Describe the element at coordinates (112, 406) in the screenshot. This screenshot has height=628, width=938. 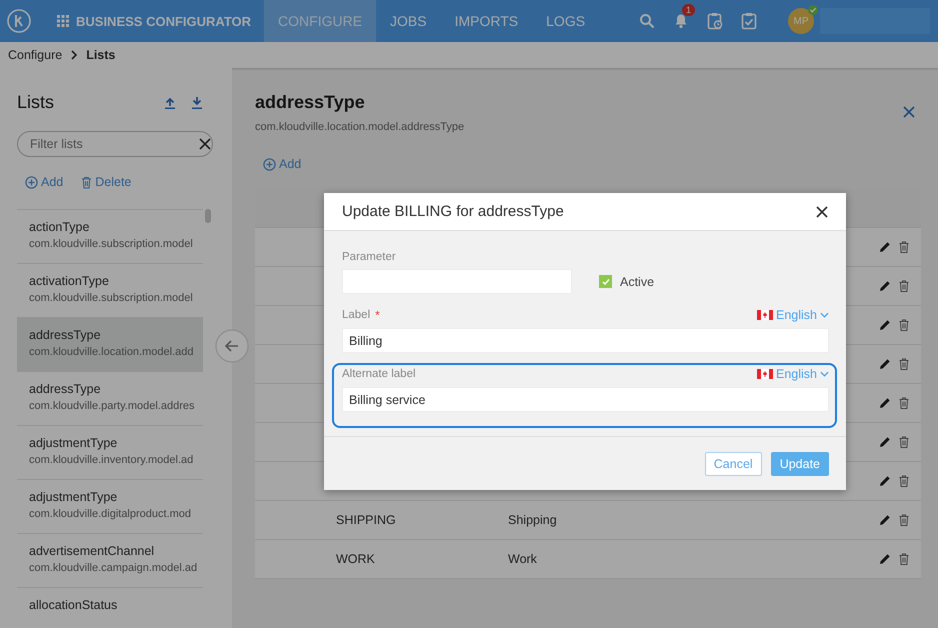
I see `list-item-path: com.kloudville.party.model.addres` at that location.